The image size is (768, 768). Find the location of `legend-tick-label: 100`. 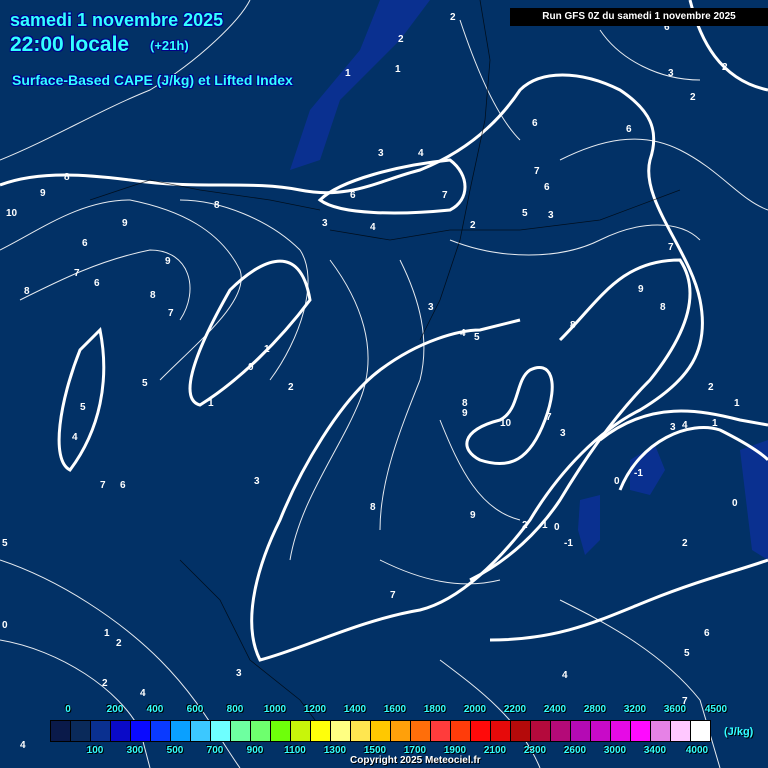

legend-tick-label: 100 is located at coordinates (95, 750).